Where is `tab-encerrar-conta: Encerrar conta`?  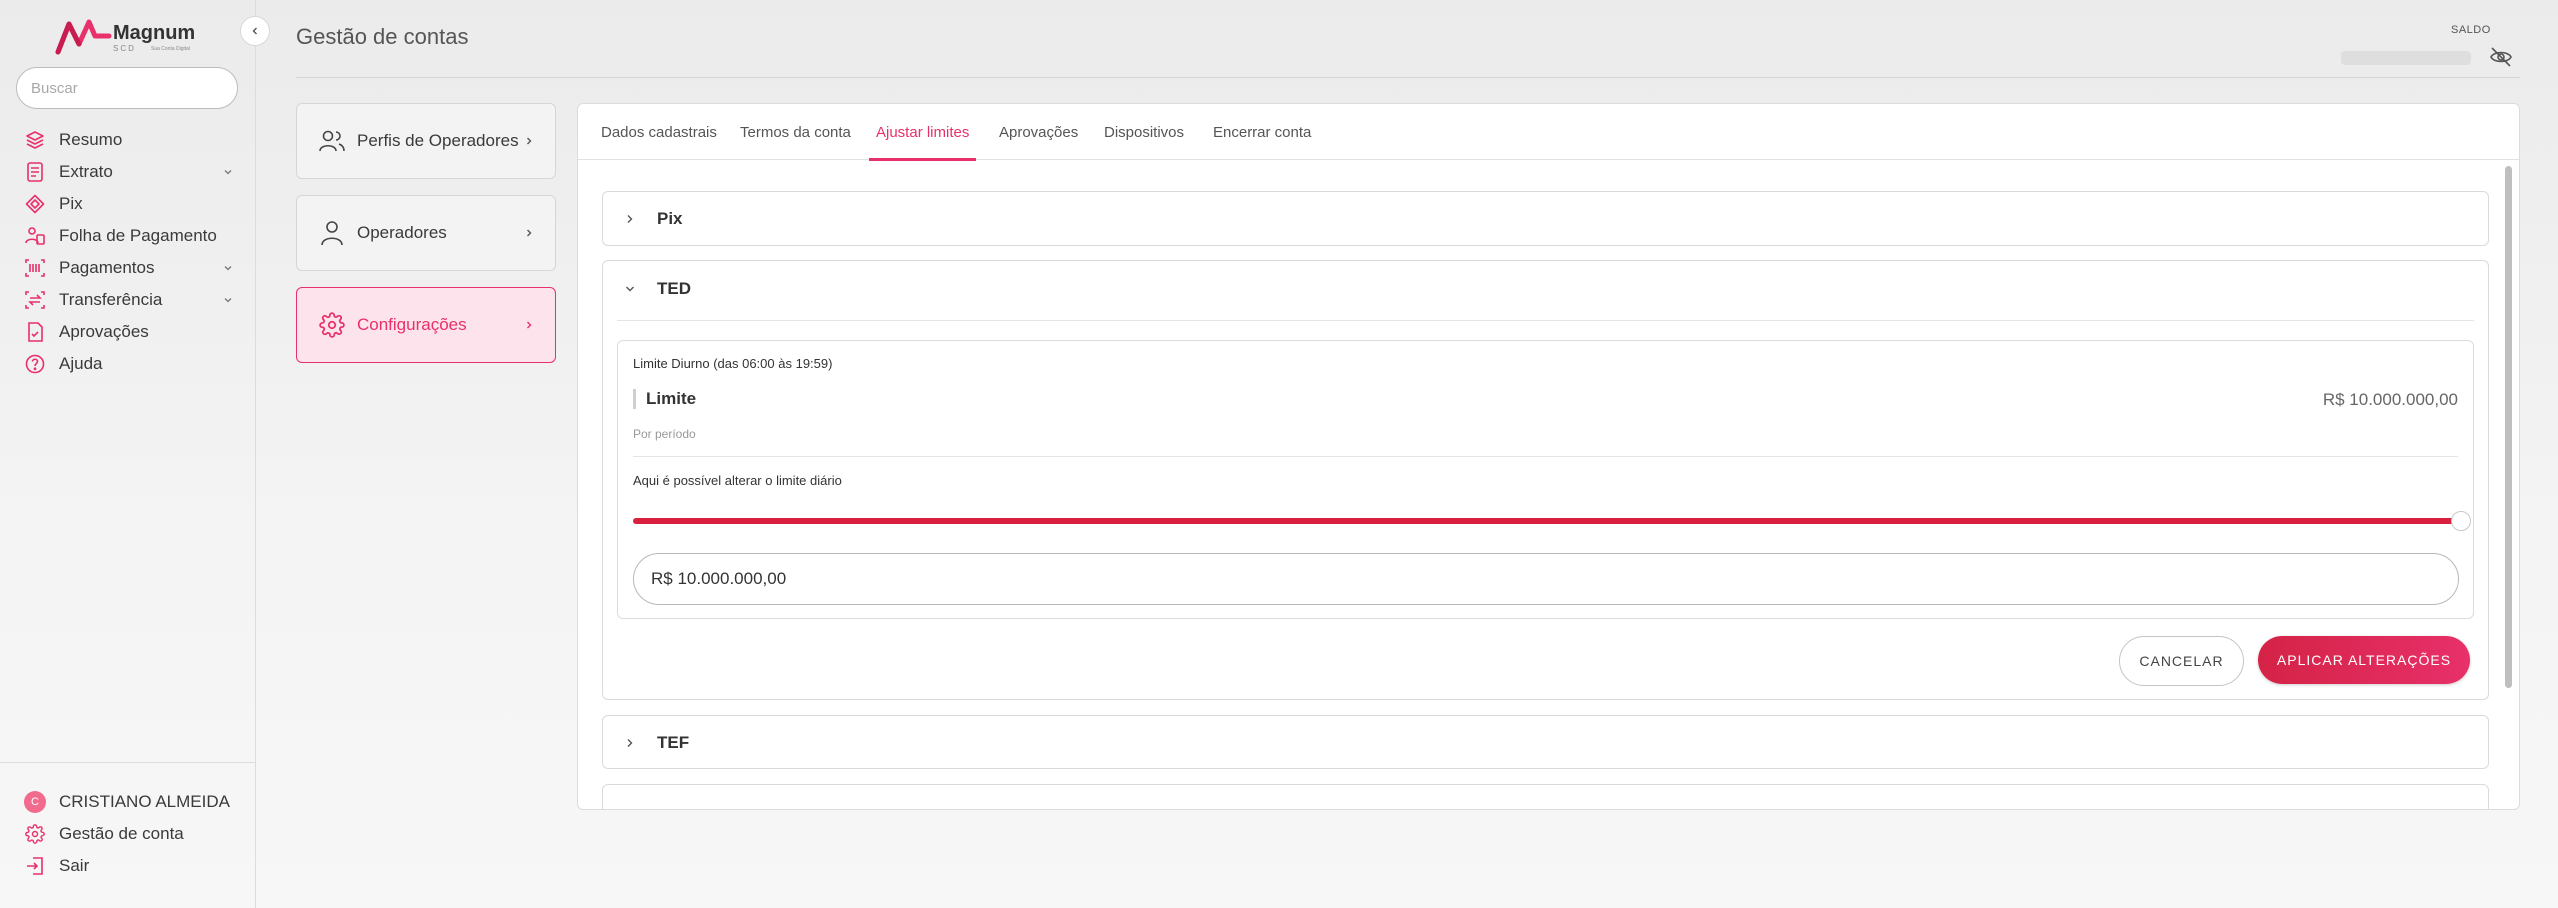
tab-encerrar-conta: Encerrar conta is located at coordinates (1262, 132).